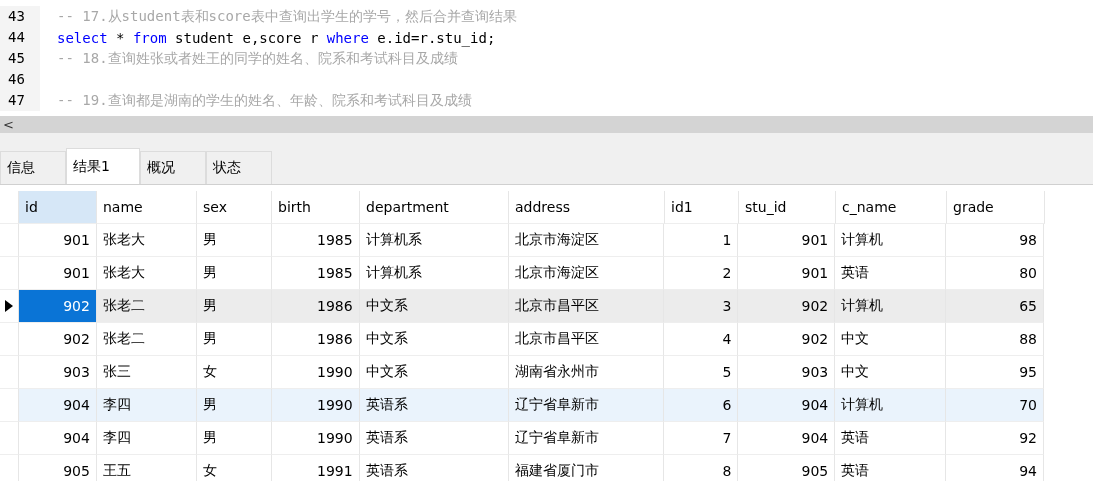  What do you see at coordinates (20, 79) in the screenshot?
I see `line-number: 46` at bounding box center [20, 79].